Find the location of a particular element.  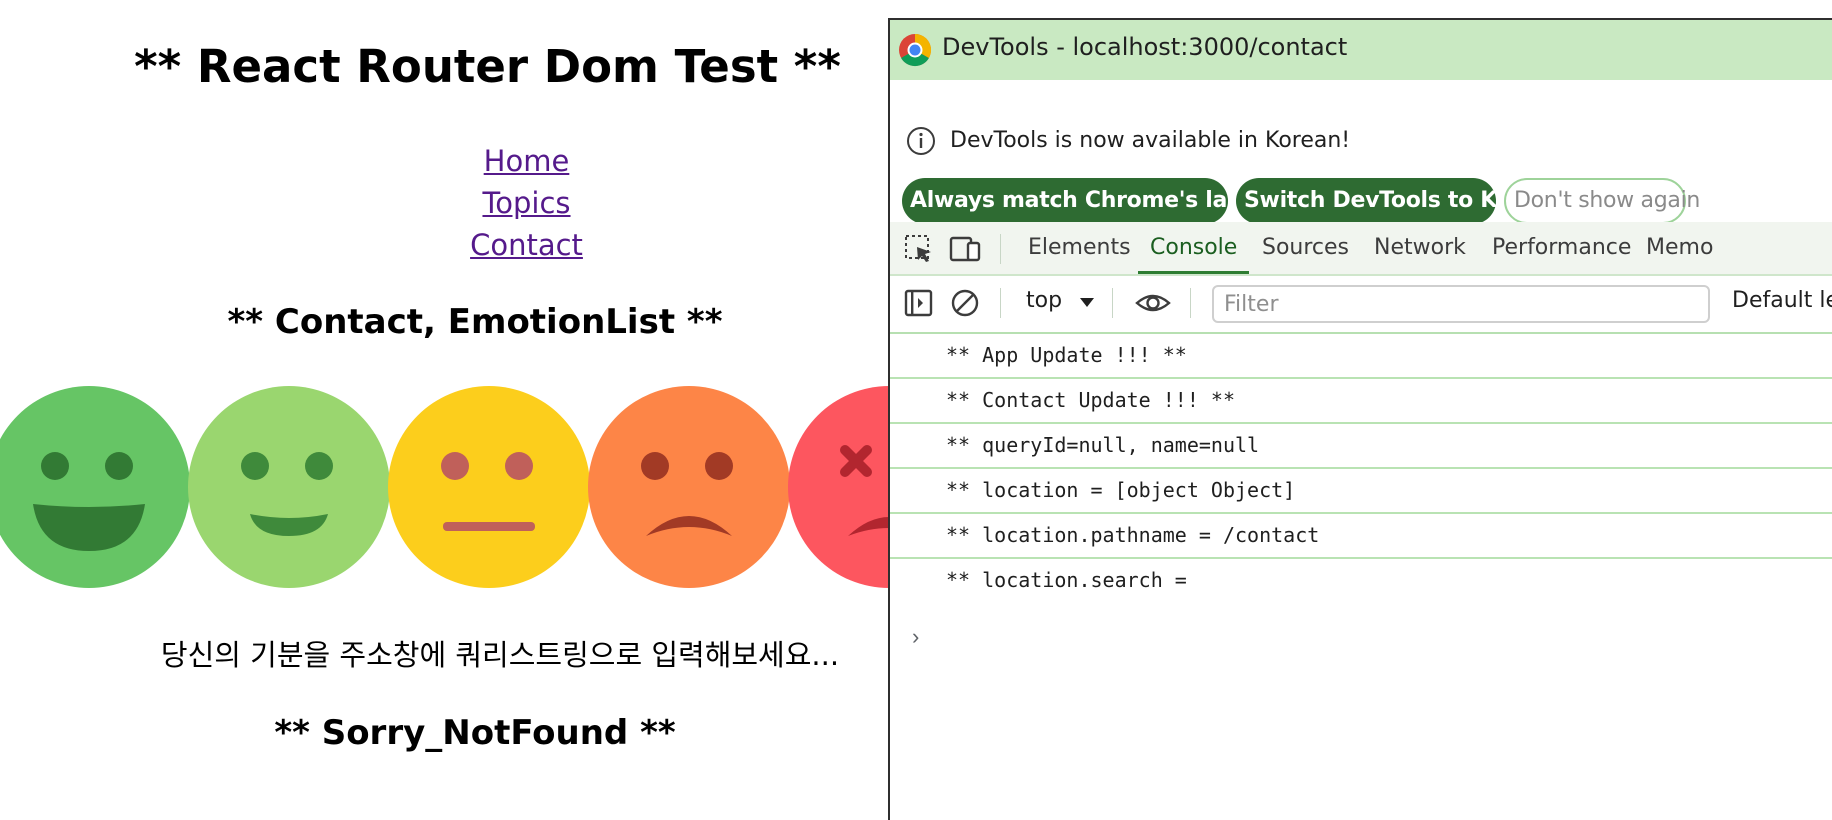

info-icon is located at coordinates (921, 141).